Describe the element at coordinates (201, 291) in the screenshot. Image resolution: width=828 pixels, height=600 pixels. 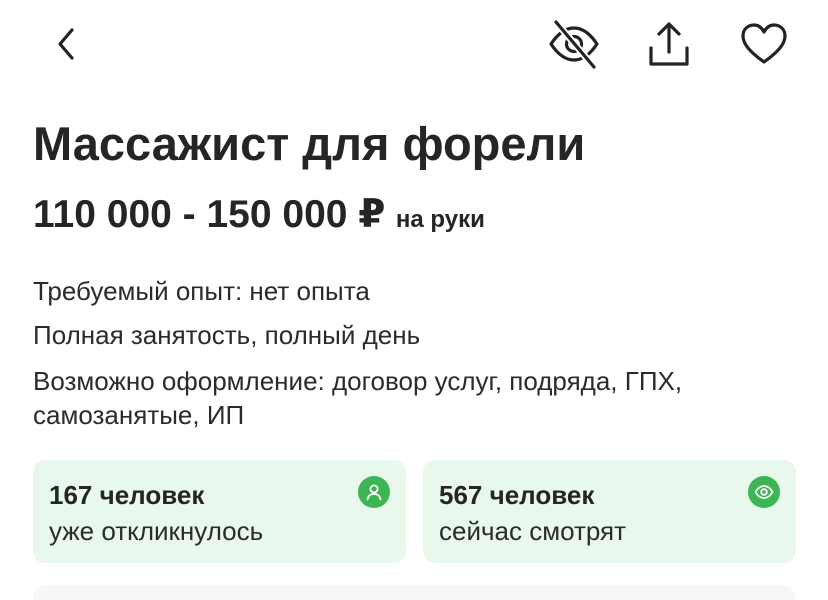
I see `experience-text: Требуемый опыт: нет опыта` at that location.